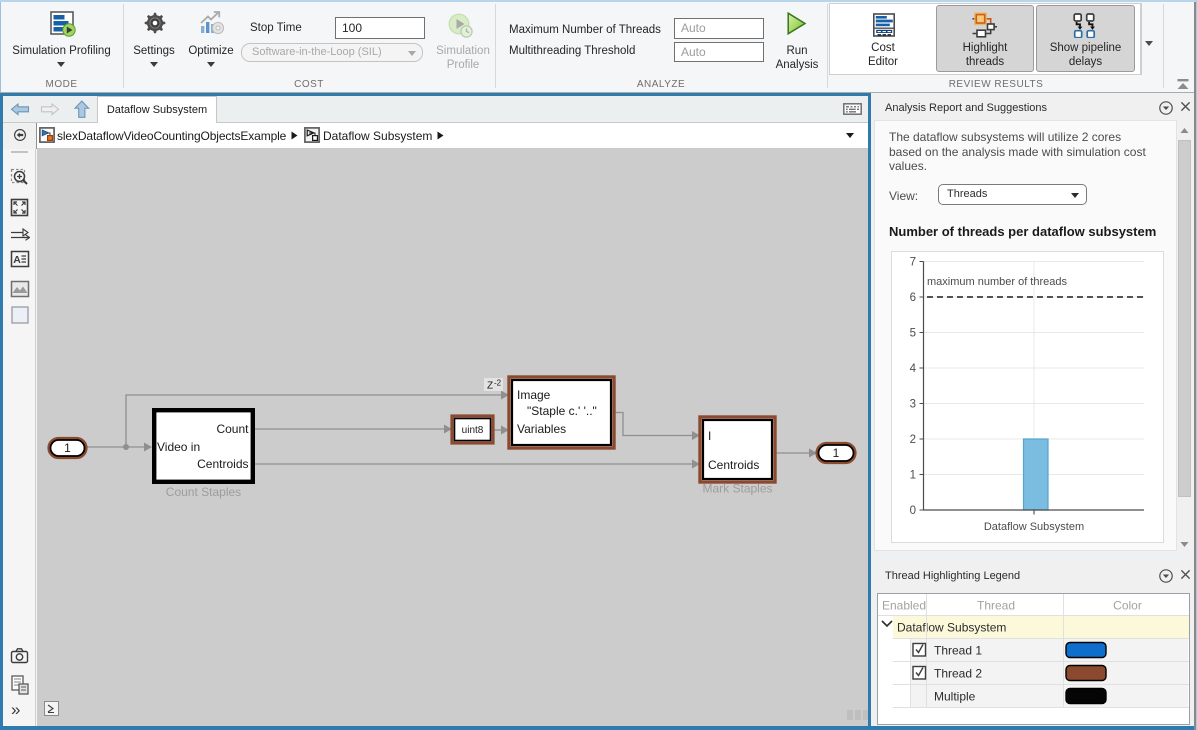 The image size is (1197, 730). Describe the element at coordinates (473, 430) in the screenshot. I see `svg-text: uint8` at that location.